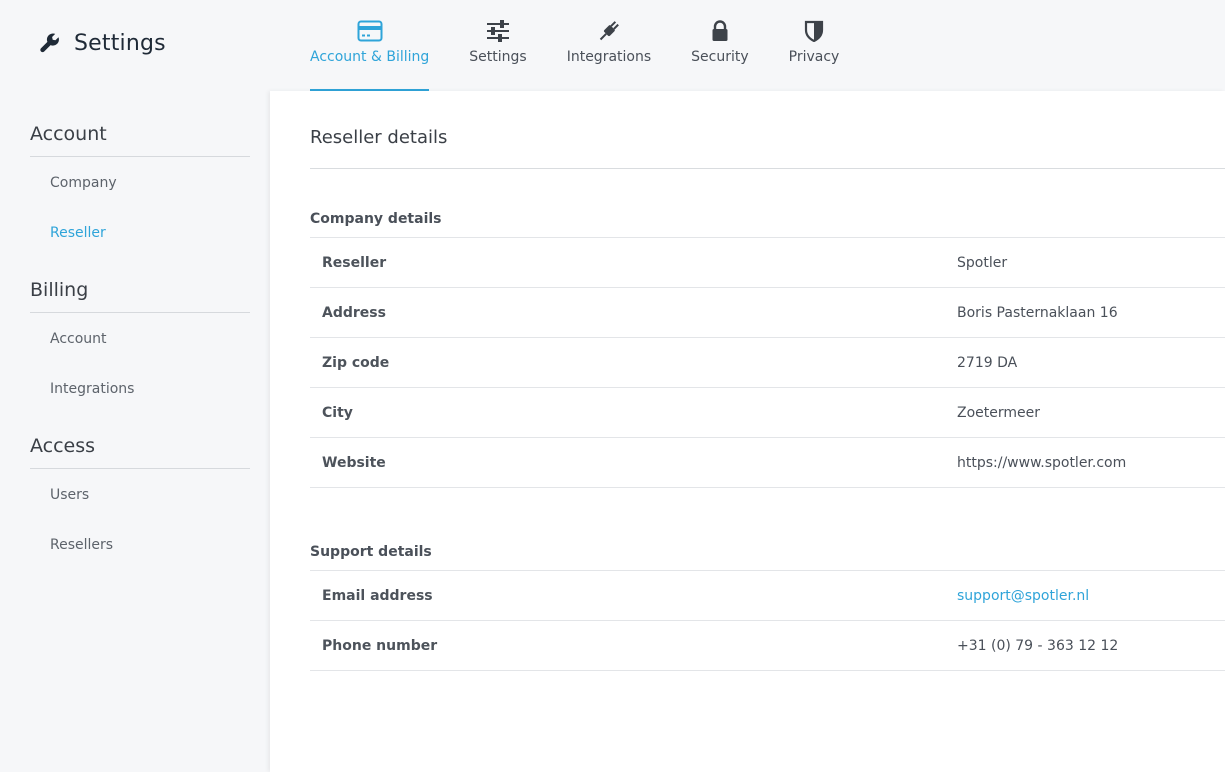  I want to click on detail-row: Address Boris Pasternaklaan 16, so click(767, 313).